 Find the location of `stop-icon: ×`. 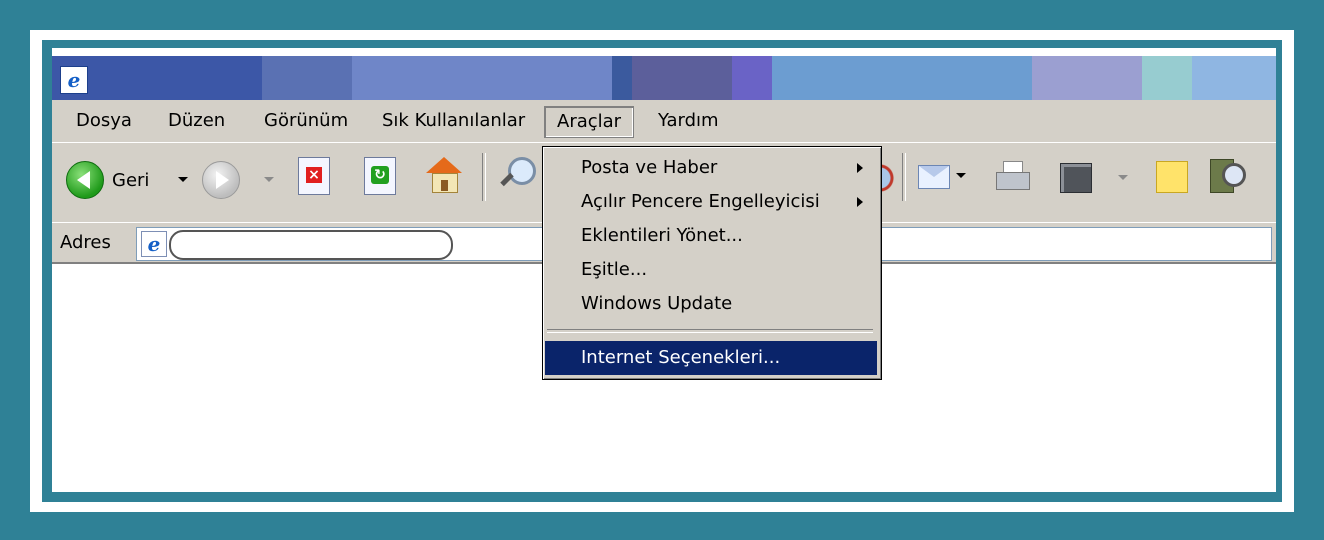

stop-icon: × is located at coordinates (314, 176).